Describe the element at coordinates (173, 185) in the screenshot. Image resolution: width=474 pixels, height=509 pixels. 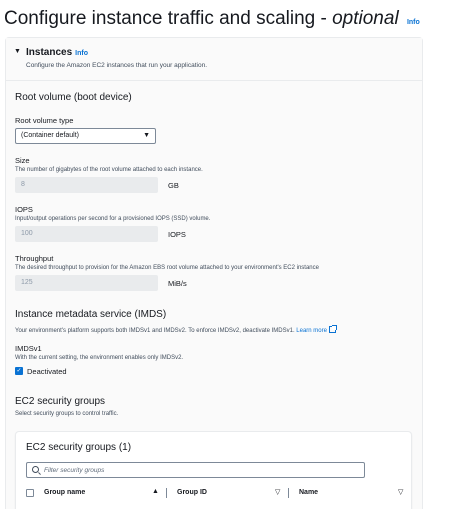
I see `size-unit: GB` at that location.